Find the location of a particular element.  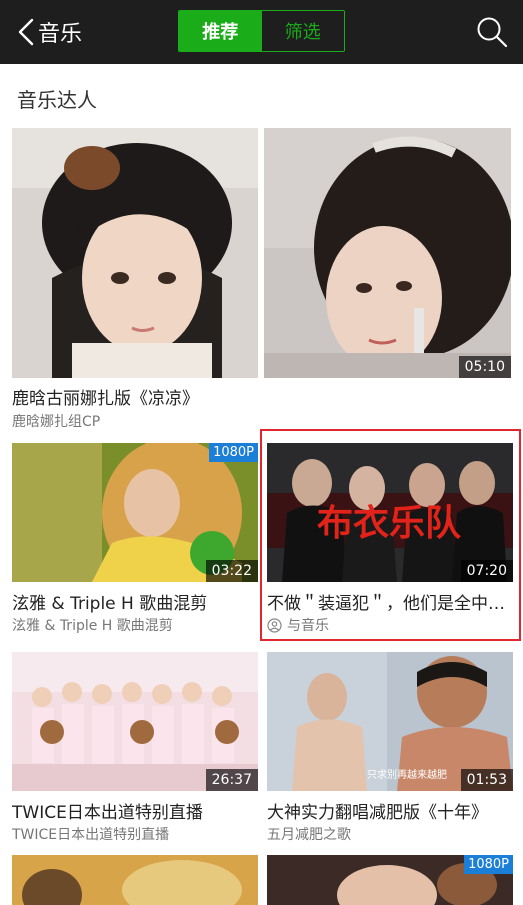

video-card: 1080P is located at coordinates (390, 880).